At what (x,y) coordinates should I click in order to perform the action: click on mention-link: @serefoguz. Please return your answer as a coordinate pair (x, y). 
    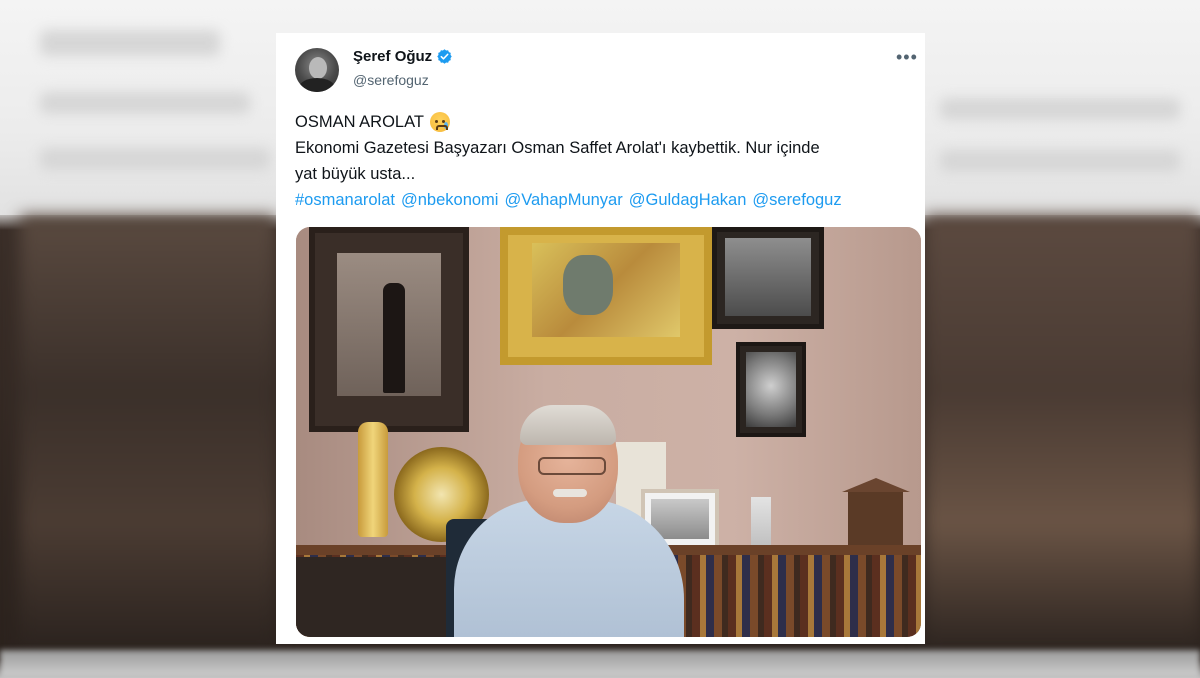
    Looking at the image, I should click on (796, 200).